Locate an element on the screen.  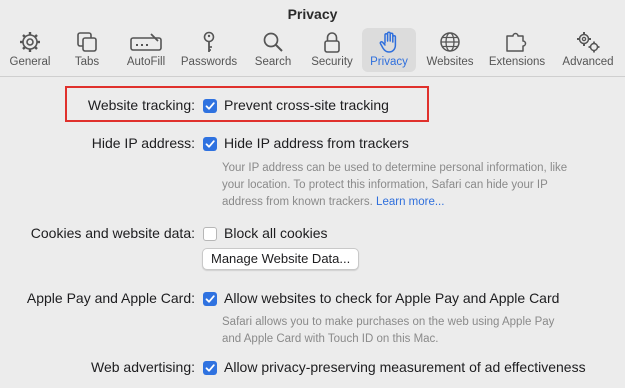
hand-icon is located at coordinates (388, 42).